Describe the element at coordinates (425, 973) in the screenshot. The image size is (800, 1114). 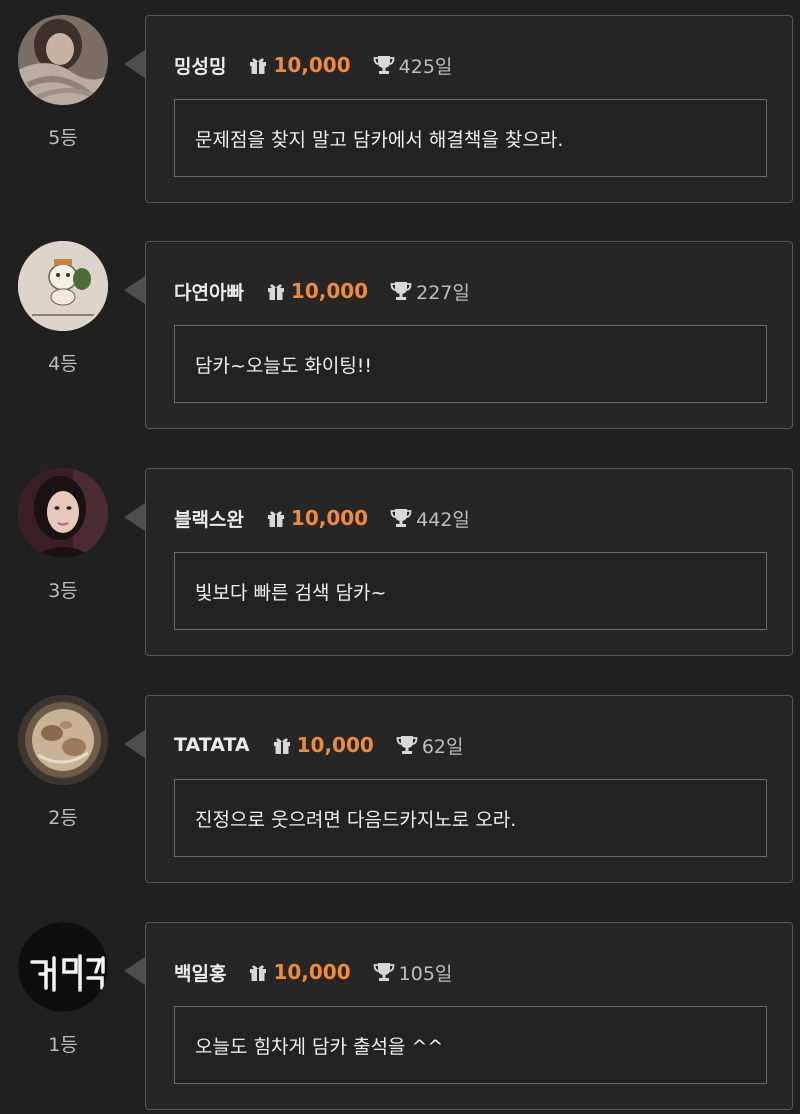
I see `attendance-days: 105일` at that location.